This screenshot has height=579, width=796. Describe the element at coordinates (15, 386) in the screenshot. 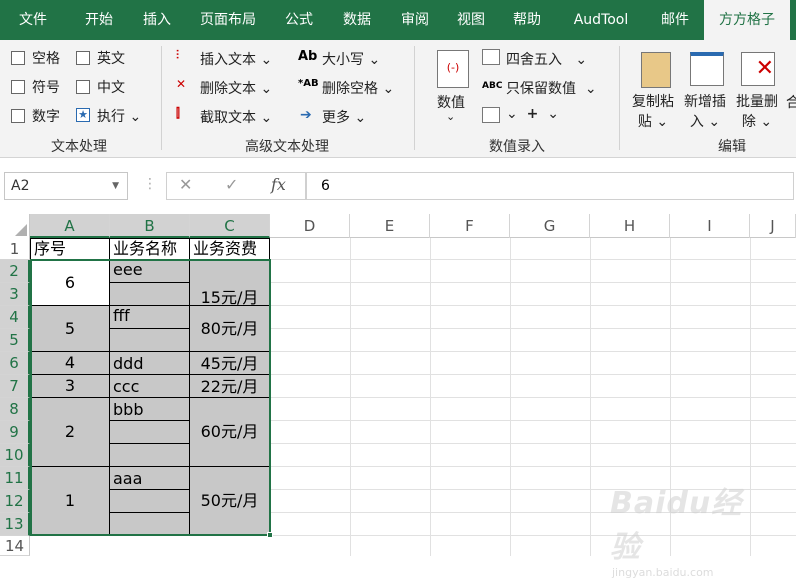

I see `row-header-7: 7` at that location.